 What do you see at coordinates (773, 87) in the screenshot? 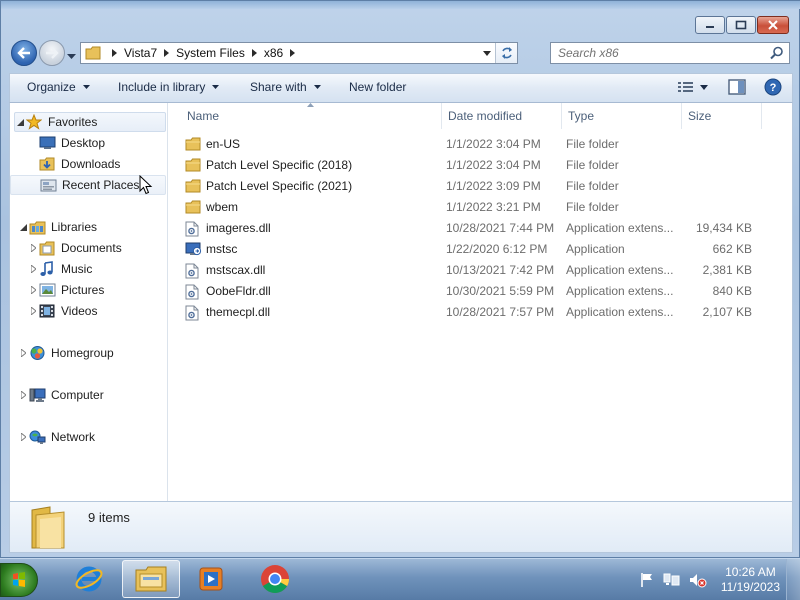
I see `help-icon: ?` at bounding box center [773, 87].